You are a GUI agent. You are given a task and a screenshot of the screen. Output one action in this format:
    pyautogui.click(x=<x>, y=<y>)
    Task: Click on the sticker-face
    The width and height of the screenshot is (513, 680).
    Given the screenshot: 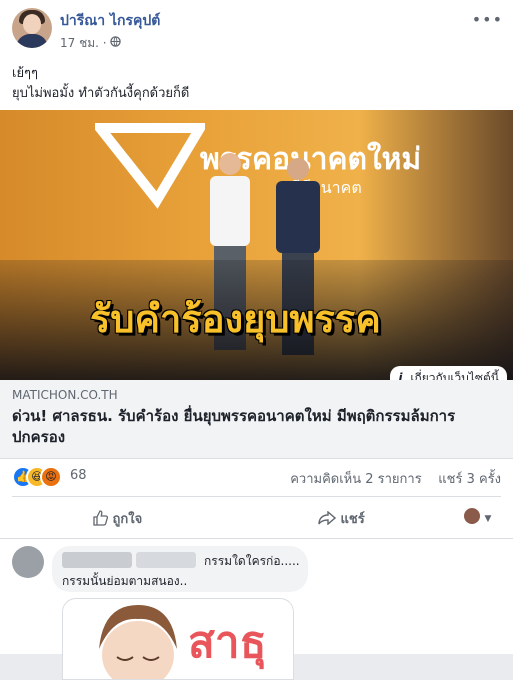 What is the action you would take?
    pyautogui.click(x=138, y=642)
    